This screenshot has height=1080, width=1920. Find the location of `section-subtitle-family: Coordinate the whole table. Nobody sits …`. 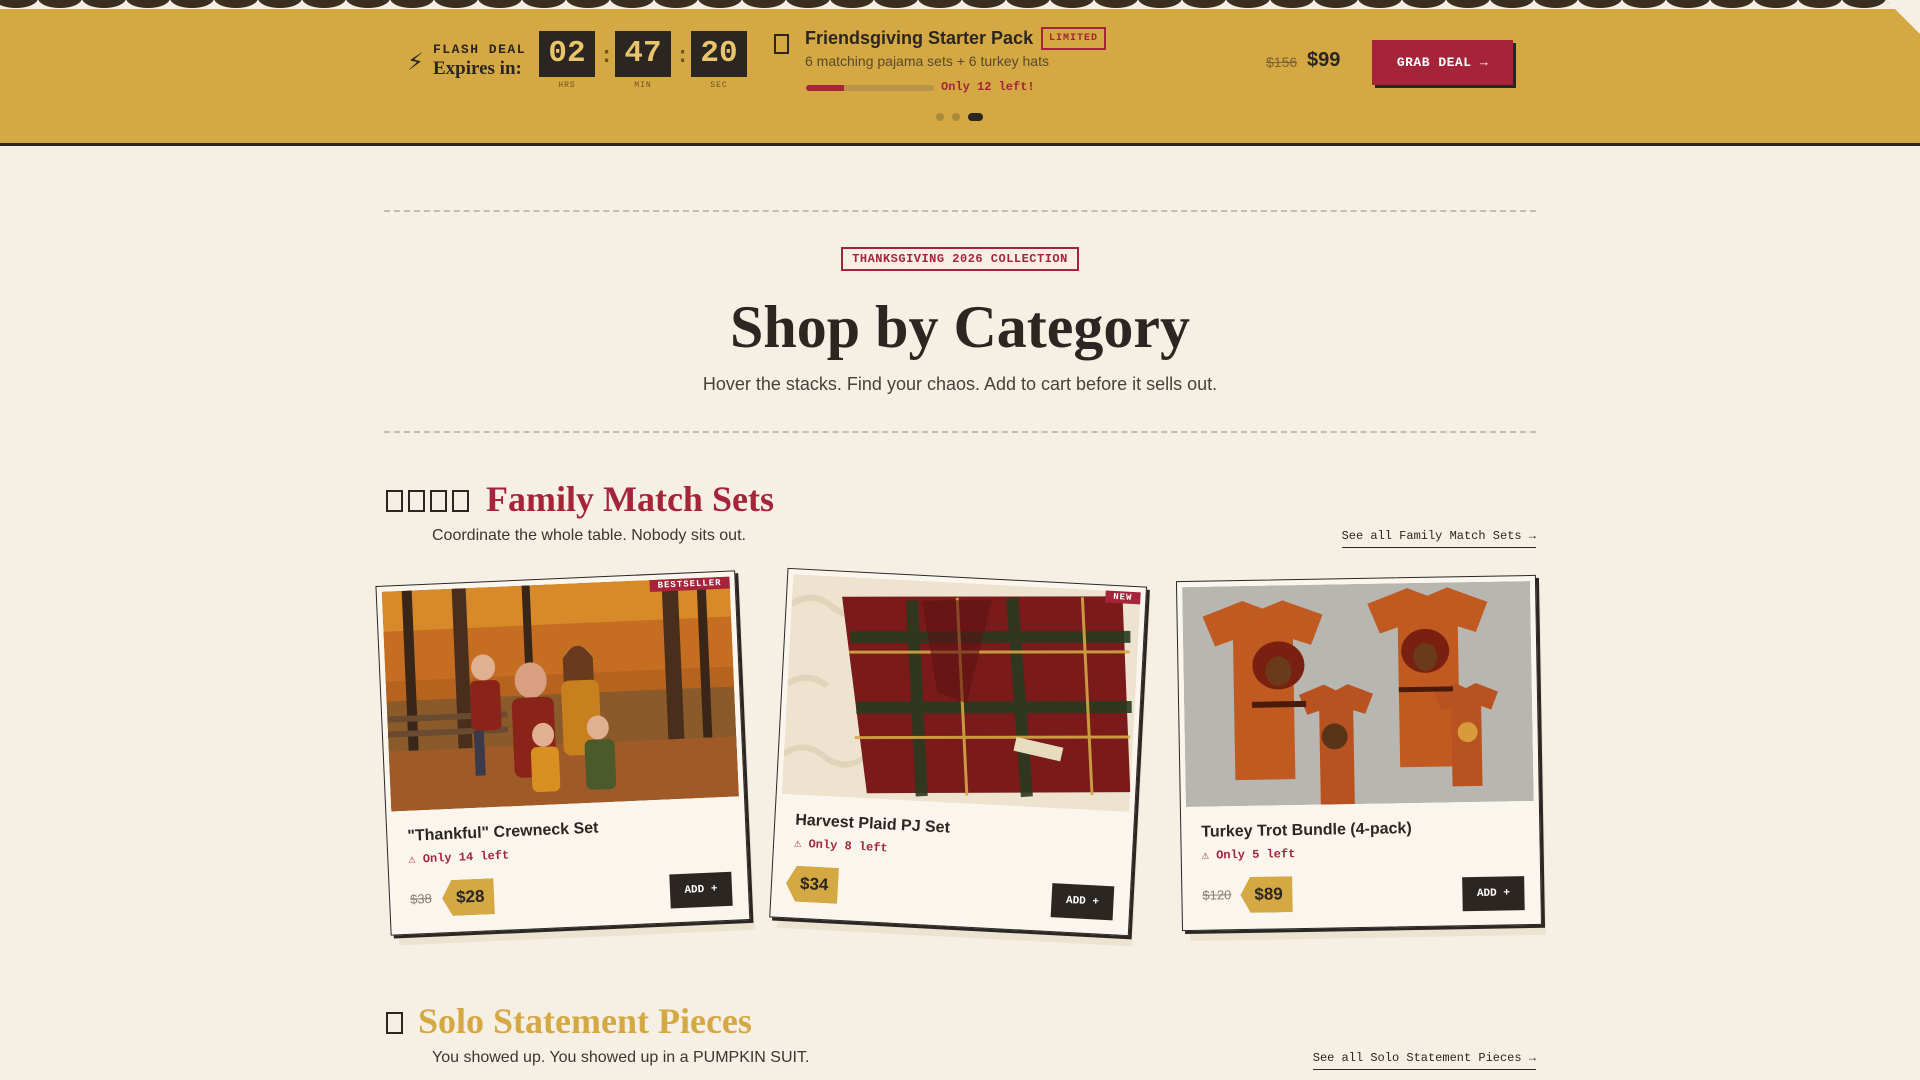

section-subtitle-family: Coordinate the whole table. Nobody sits … is located at coordinates (589, 535).